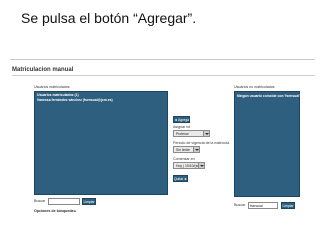 This screenshot has height=240, width=320. What do you see at coordinates (254, 87) in the screenshot?
I see `not-enrolled-users-label: Usuarios no matriculados` at bounding box center [254, 87].